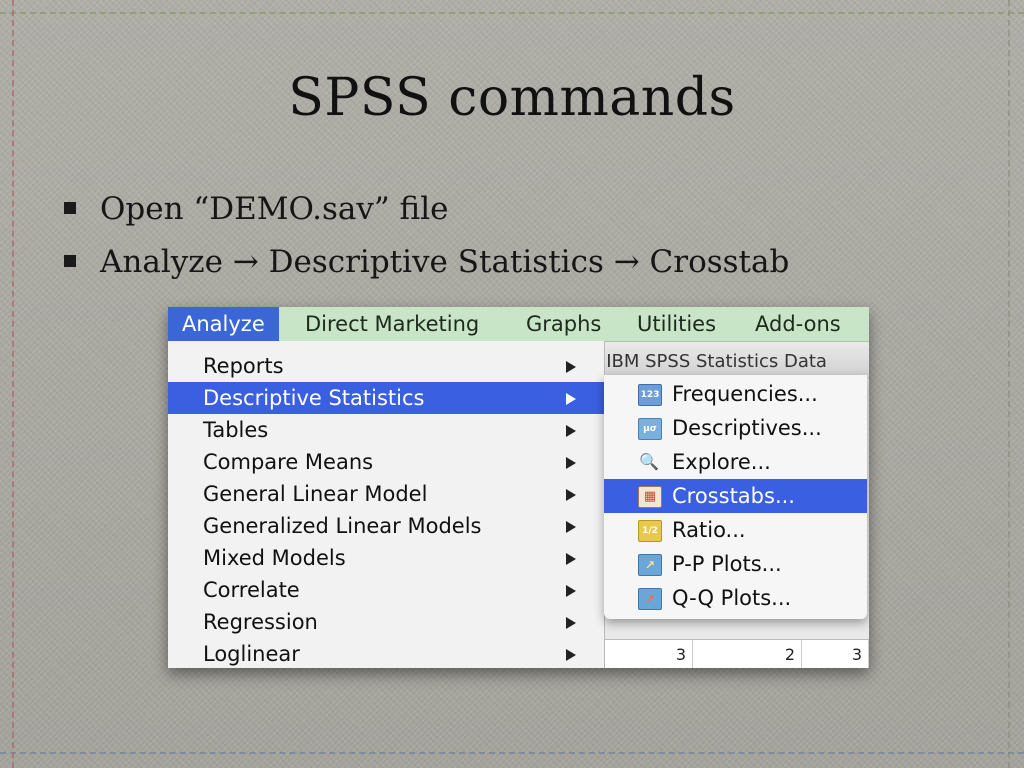 This screenshot has width=1024, height=768. What do you see at coordinates (798, 324) in the screenshot?
I see `menu-add-ons: Add-ons` at bounding box center [798, 324].